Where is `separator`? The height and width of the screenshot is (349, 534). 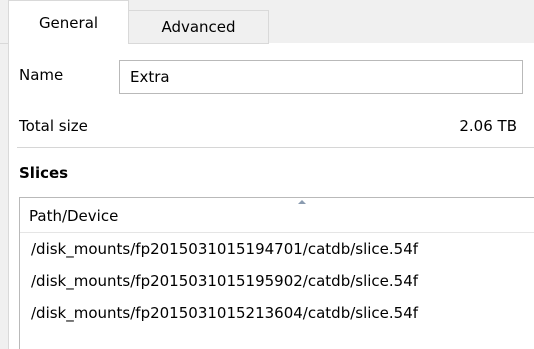 separator is located at coordinates (275, 147).